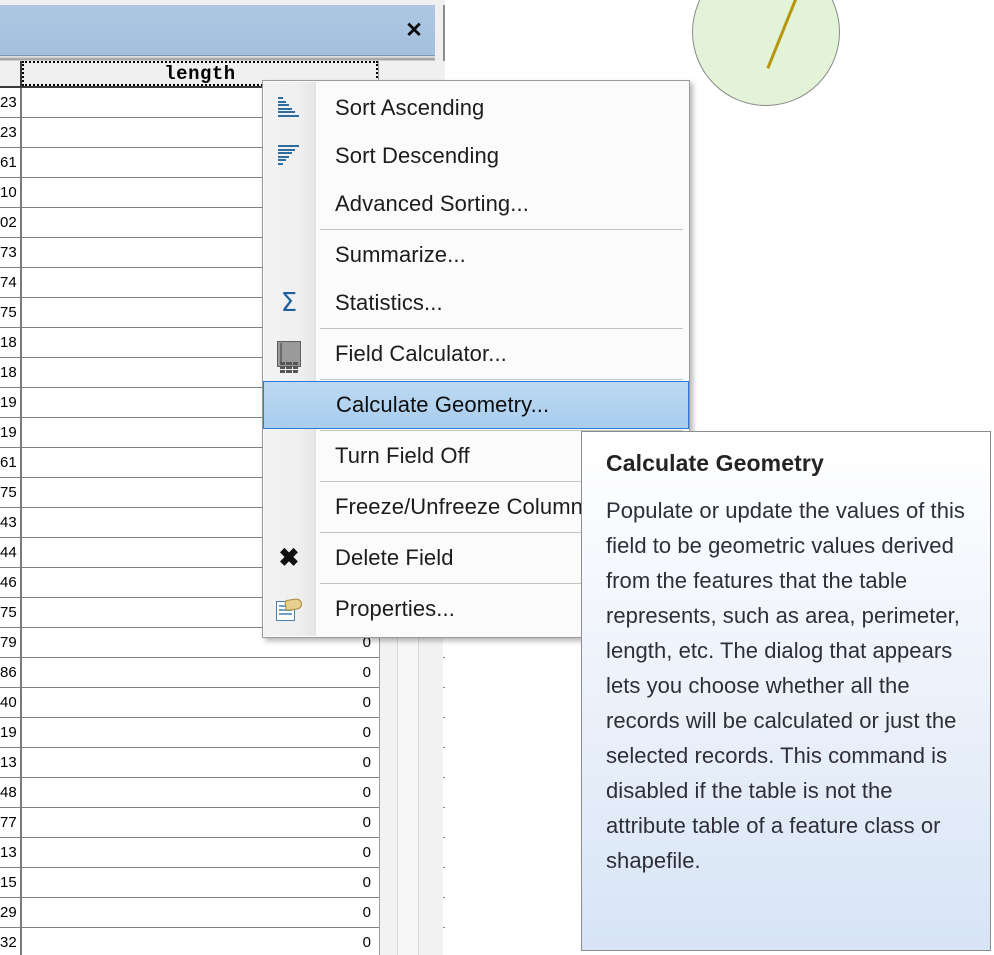 This screenshot has width=994, height=955. I want to click on menu-item-label: Sort Ascending, so click(410, 107).